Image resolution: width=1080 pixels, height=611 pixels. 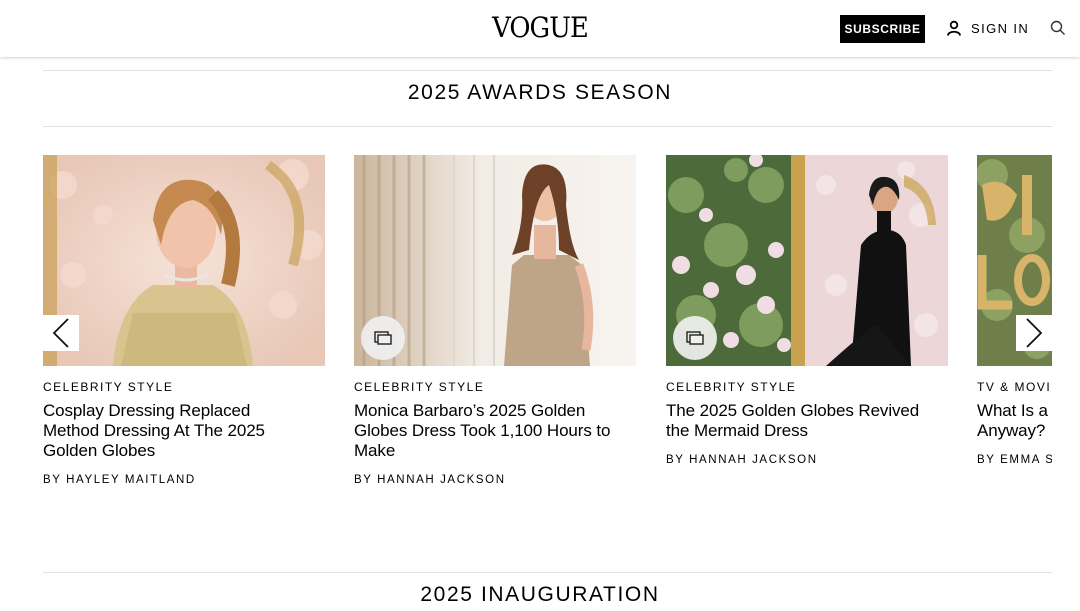 What do you see at coordinates (1014, 310) in the screenshot?
I see `article-card: TV & MOVIES What Is a Anyway? BY EMMA S` at bounding box center [1014, 310].